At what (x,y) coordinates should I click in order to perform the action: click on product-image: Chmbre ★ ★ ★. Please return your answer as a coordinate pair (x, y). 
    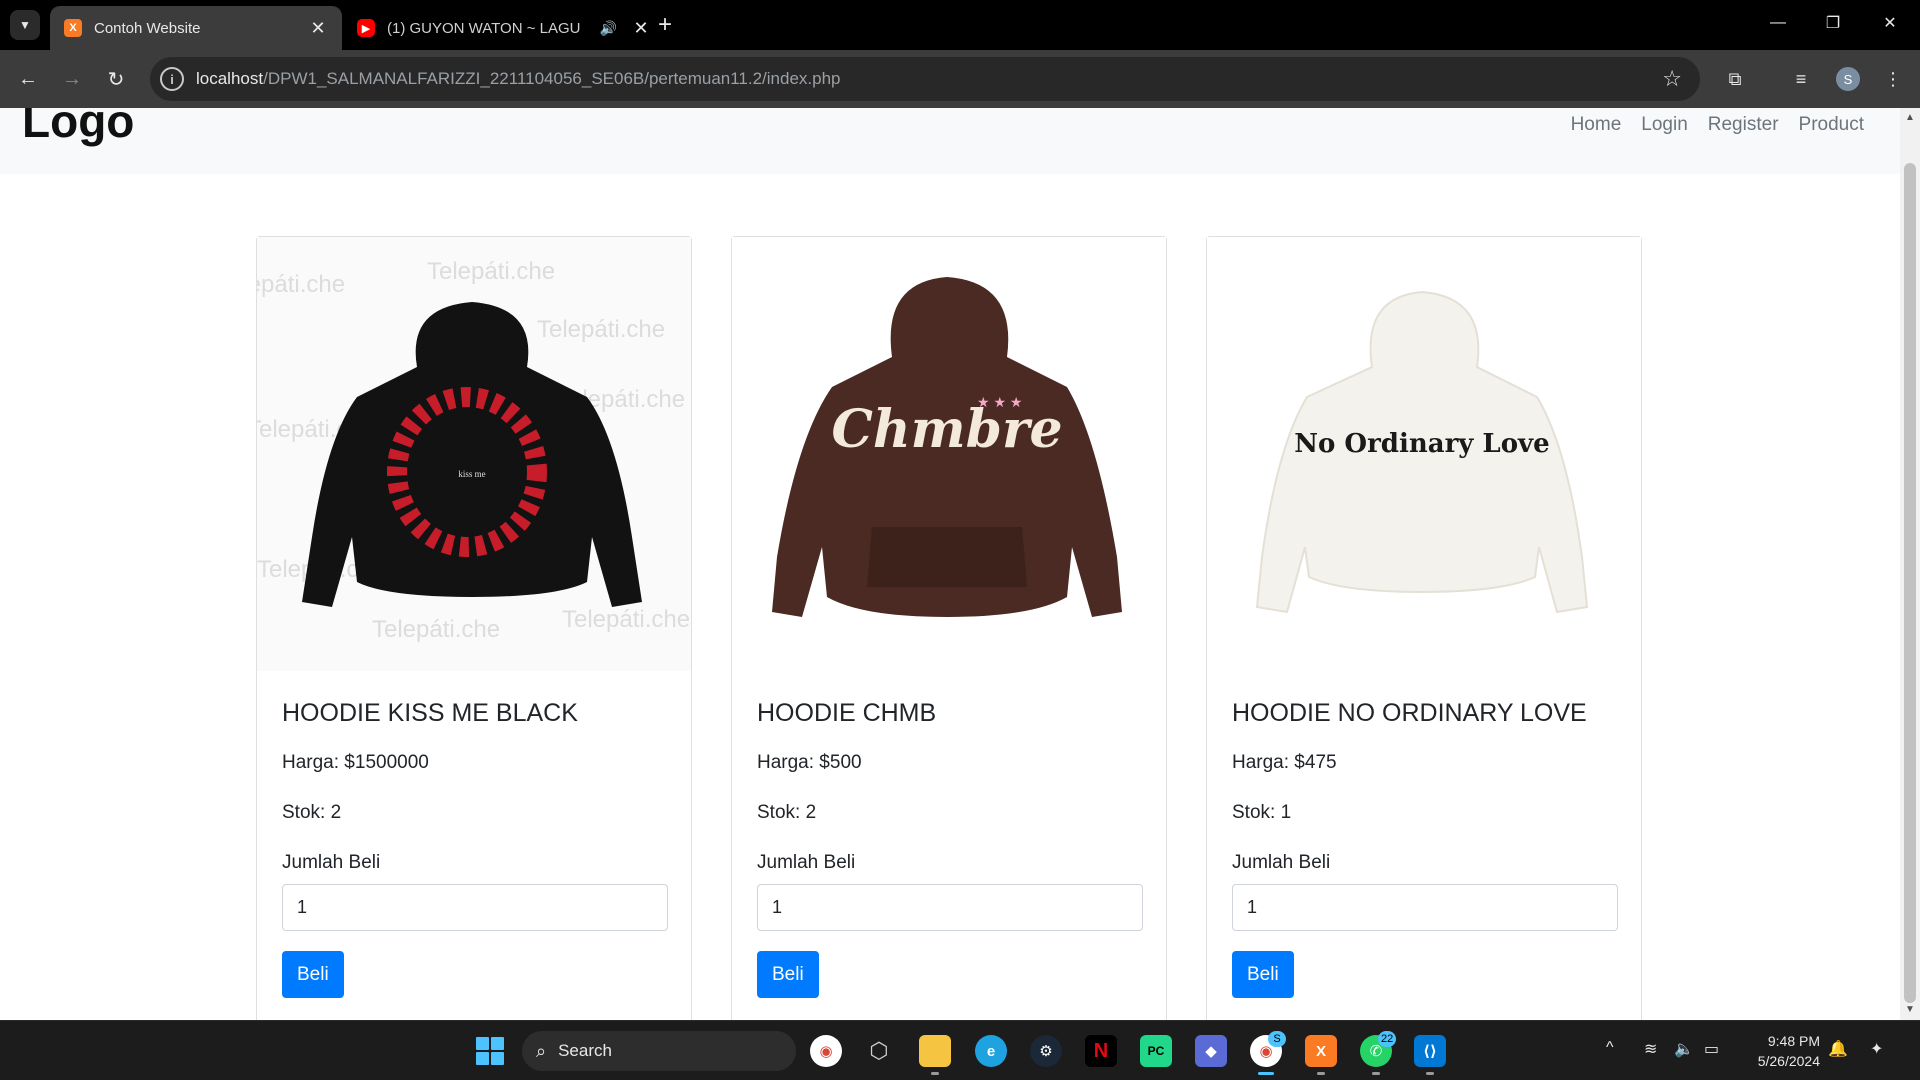
    Looking at the image, I should click on (949, 454).